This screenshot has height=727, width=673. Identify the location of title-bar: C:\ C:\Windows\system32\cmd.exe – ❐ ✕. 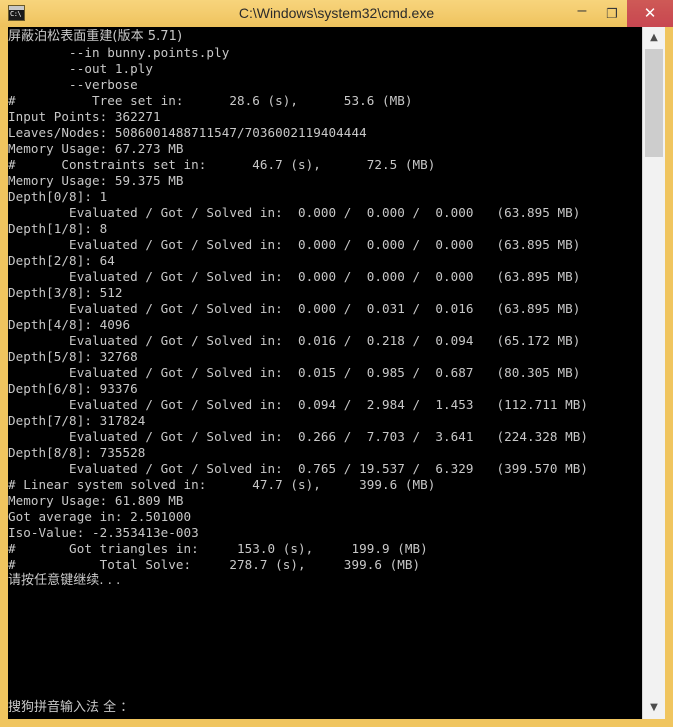
(336, 13).